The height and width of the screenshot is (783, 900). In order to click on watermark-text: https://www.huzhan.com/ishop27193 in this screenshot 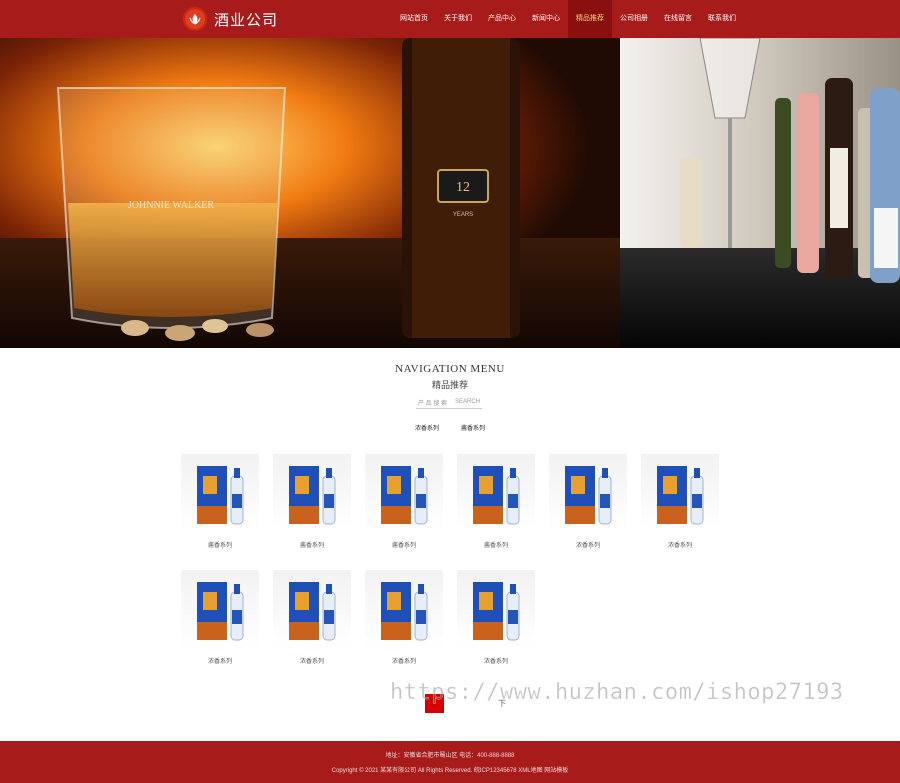, I will do `click(617, 693)`.